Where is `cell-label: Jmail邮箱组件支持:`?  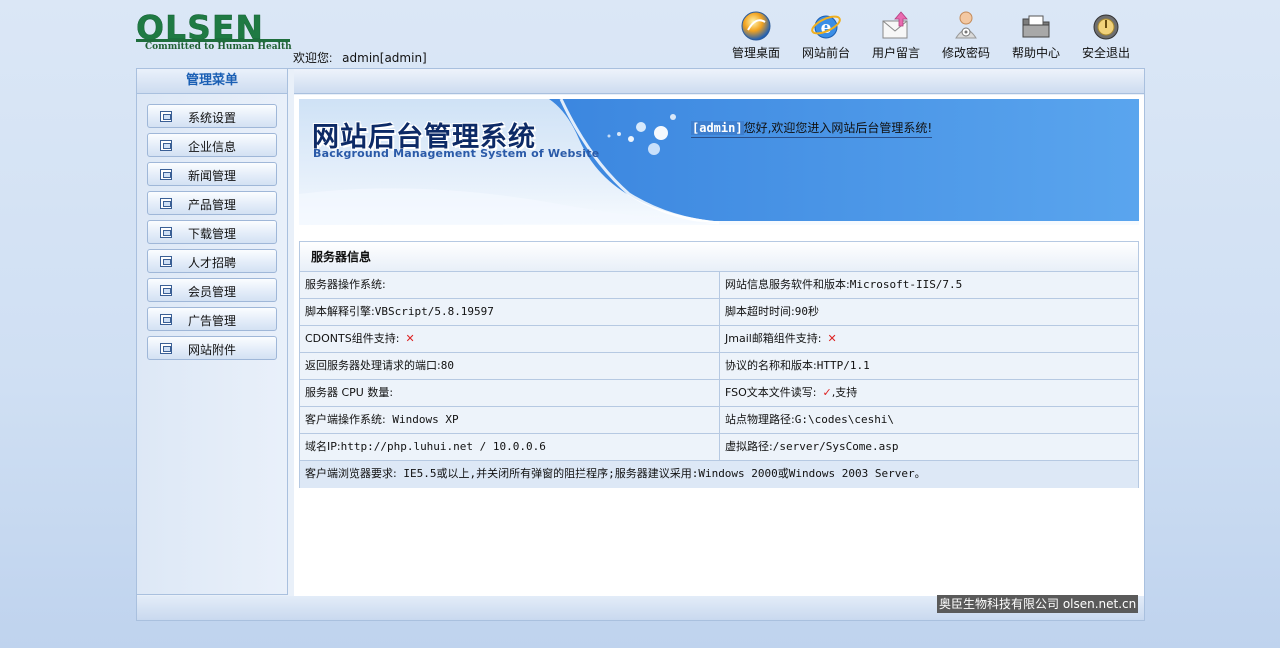 cell-label: Jmail邮箱组件支持: is located at coordinates (773, 338).